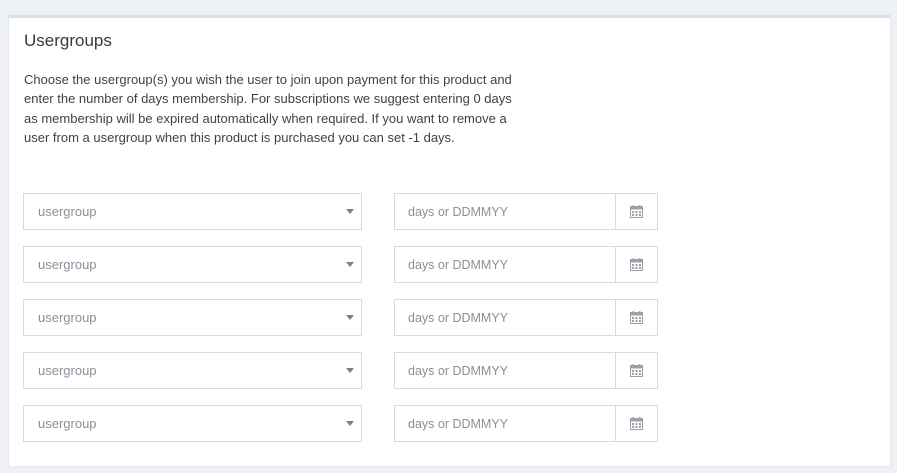 This screenshot has width=897, height=473. Describe the element at coordinates (68, 40) in the screenshot. I see `panel-title: Usergroups` at that location.